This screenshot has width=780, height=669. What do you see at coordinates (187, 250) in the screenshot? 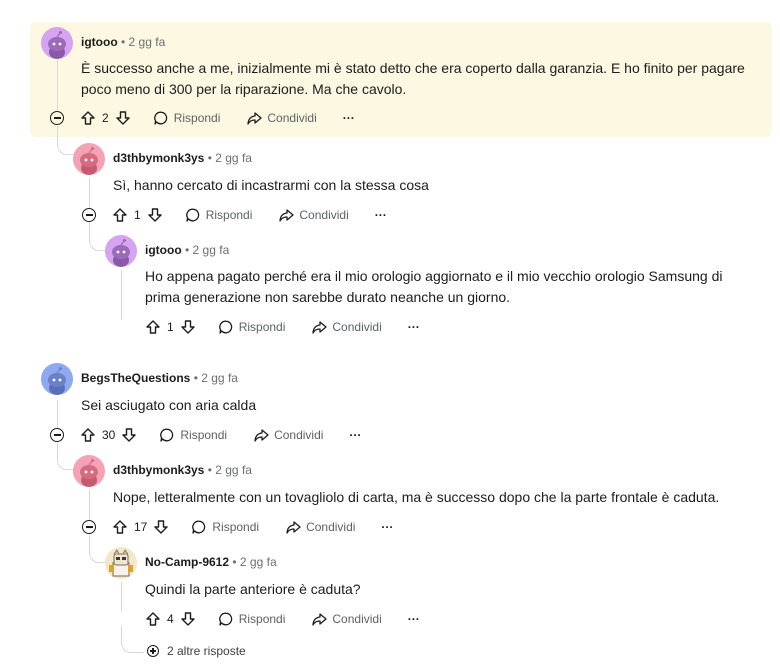
I see `comment-meta: igtooo • 2 gg fa` at bounding box center [187, 250].